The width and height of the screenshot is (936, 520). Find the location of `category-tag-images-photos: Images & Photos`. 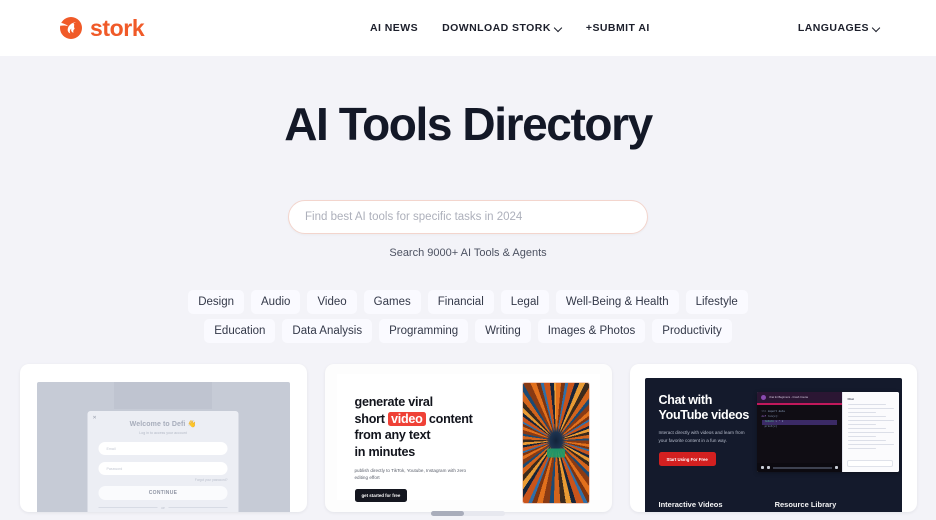

category-tag-images-photos: Images & Photos is located at coordinates (591, 331).